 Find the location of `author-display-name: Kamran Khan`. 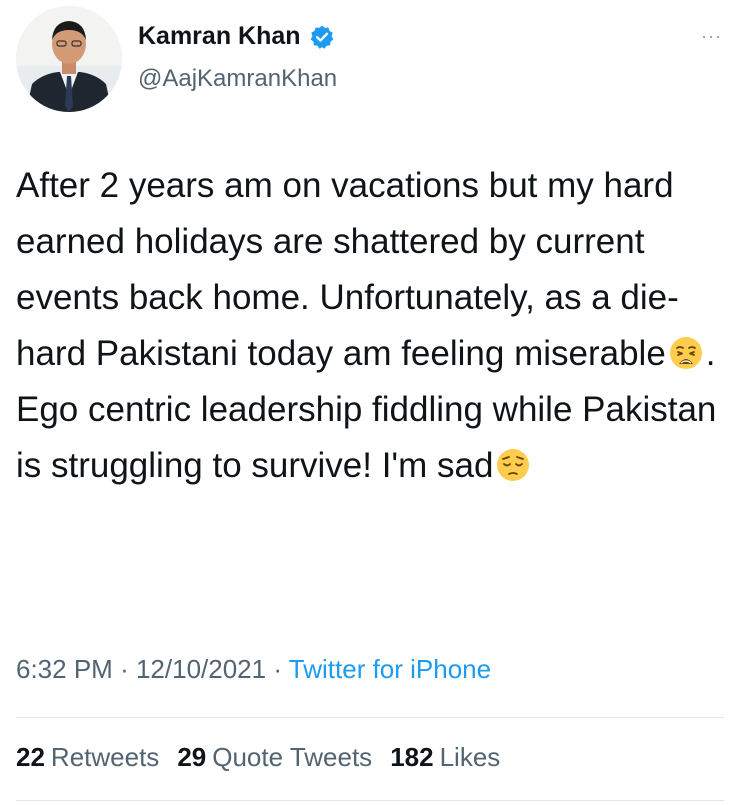

author-display-name: Kamran Khan is located at coordinates (219, 36).